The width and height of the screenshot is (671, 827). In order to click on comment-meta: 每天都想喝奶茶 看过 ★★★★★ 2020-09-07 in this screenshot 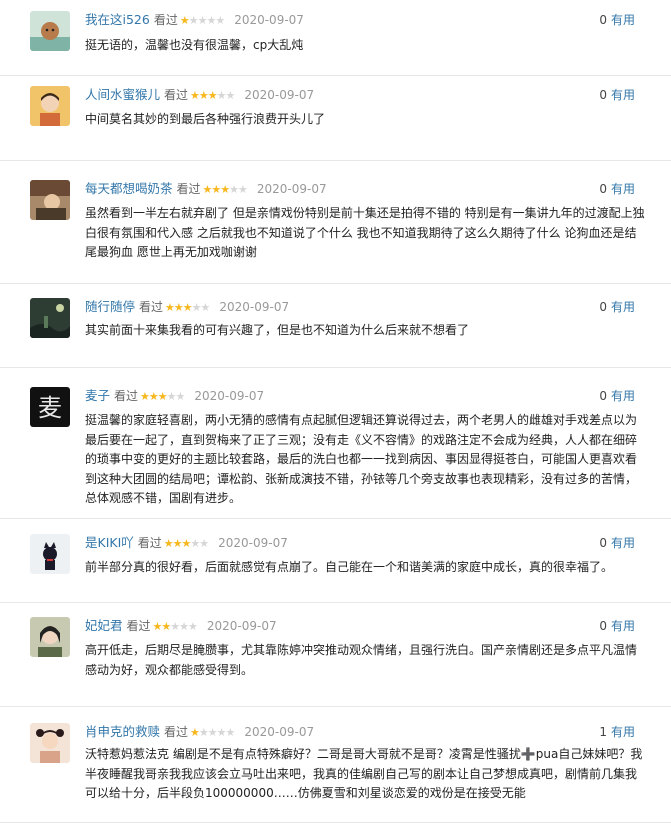, I will do `click(206, 189)`.